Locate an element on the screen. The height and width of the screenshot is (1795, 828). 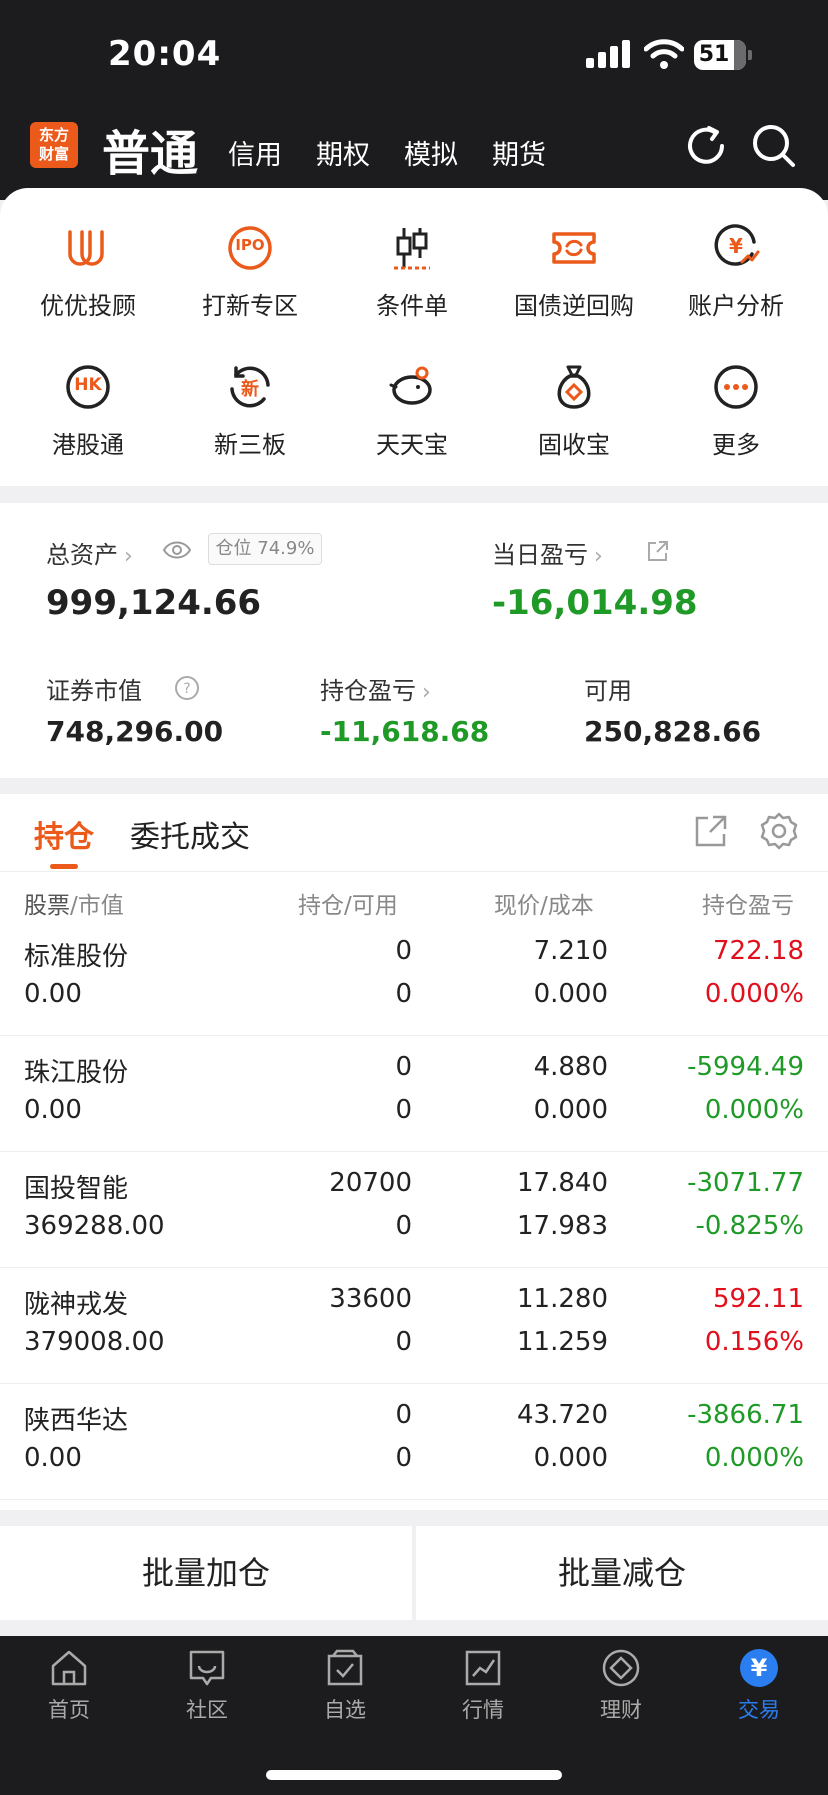
col-header-pl: 持仓盈亏 is located at coordinates (753, 903).